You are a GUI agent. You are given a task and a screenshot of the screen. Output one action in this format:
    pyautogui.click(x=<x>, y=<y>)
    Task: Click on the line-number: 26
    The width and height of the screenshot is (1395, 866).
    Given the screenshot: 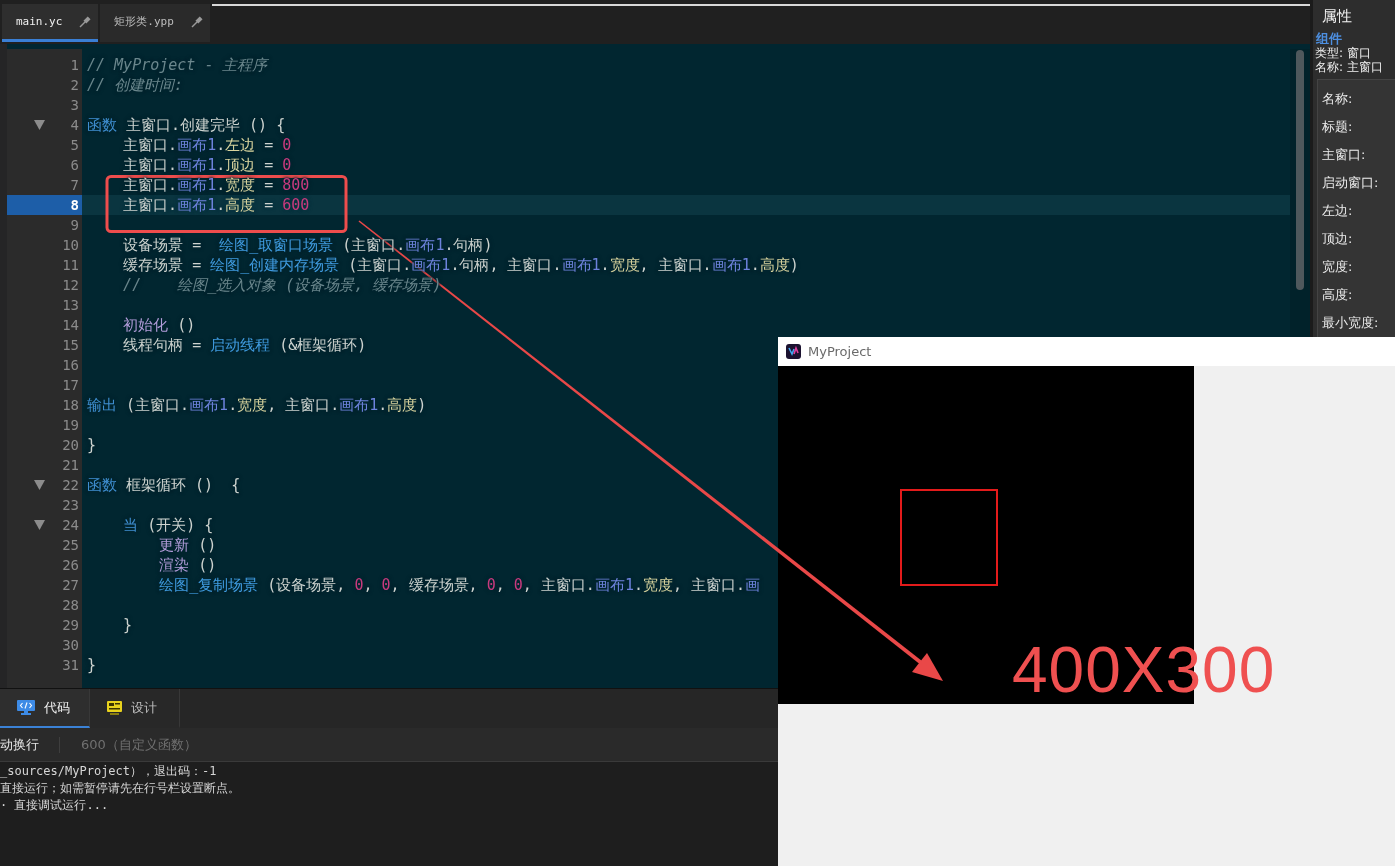 What is the action you would take?
    pyautogui.click(x=71, y=565)
    